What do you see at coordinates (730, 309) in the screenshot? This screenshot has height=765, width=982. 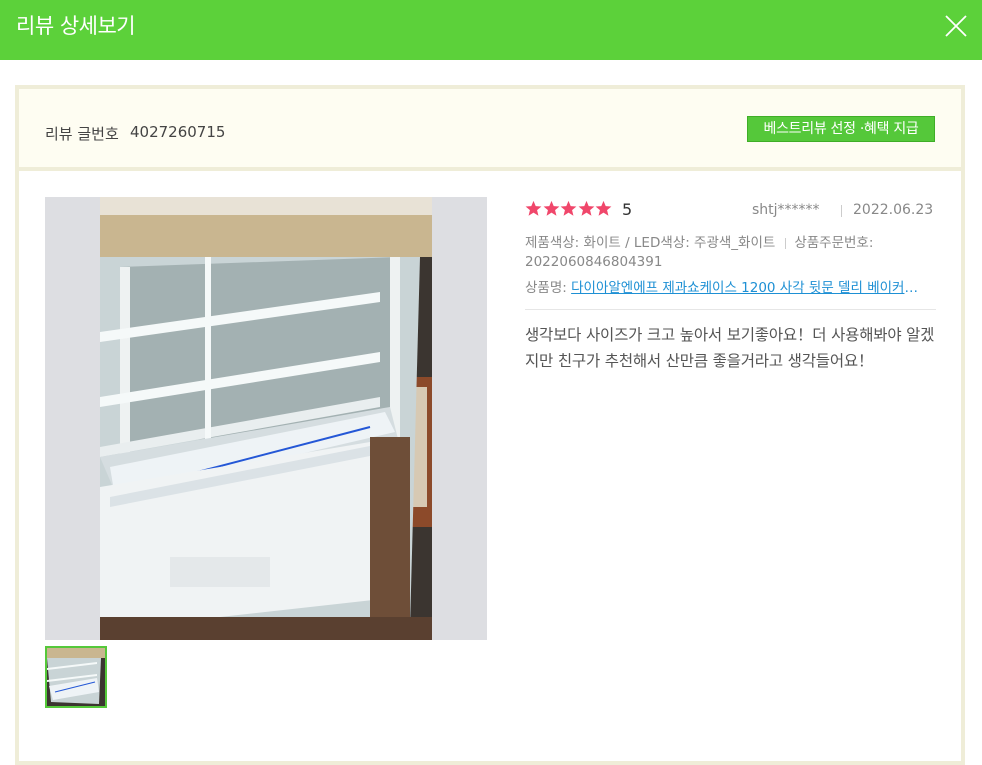 I see `content-divider` at bounding box center [730, 309].